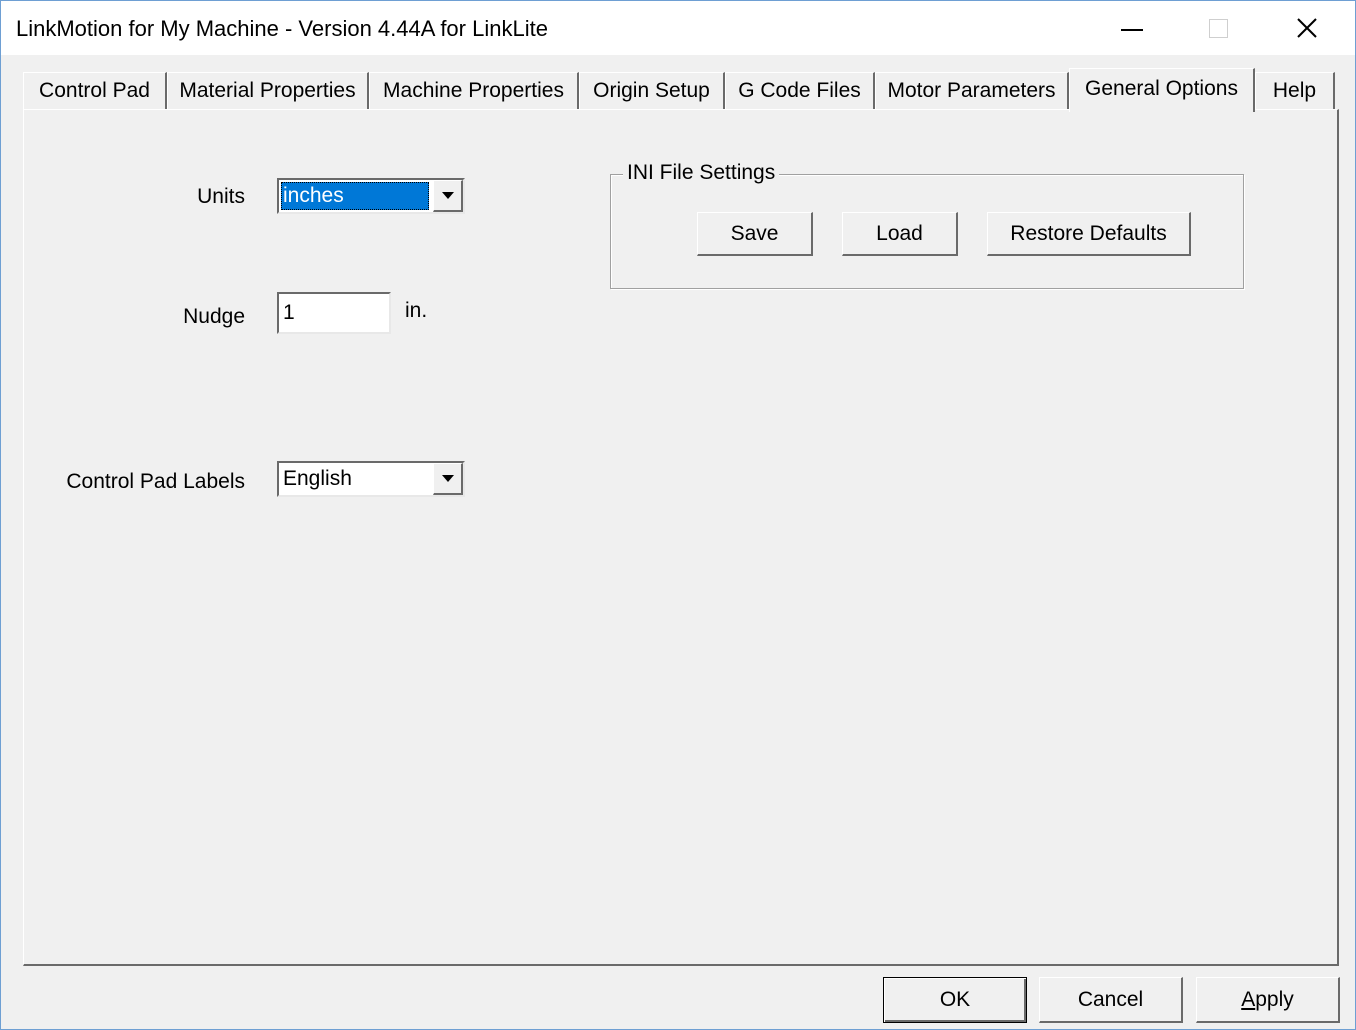  I want to click on tab-machine-properties: Machine Properties, so click(474, 91).